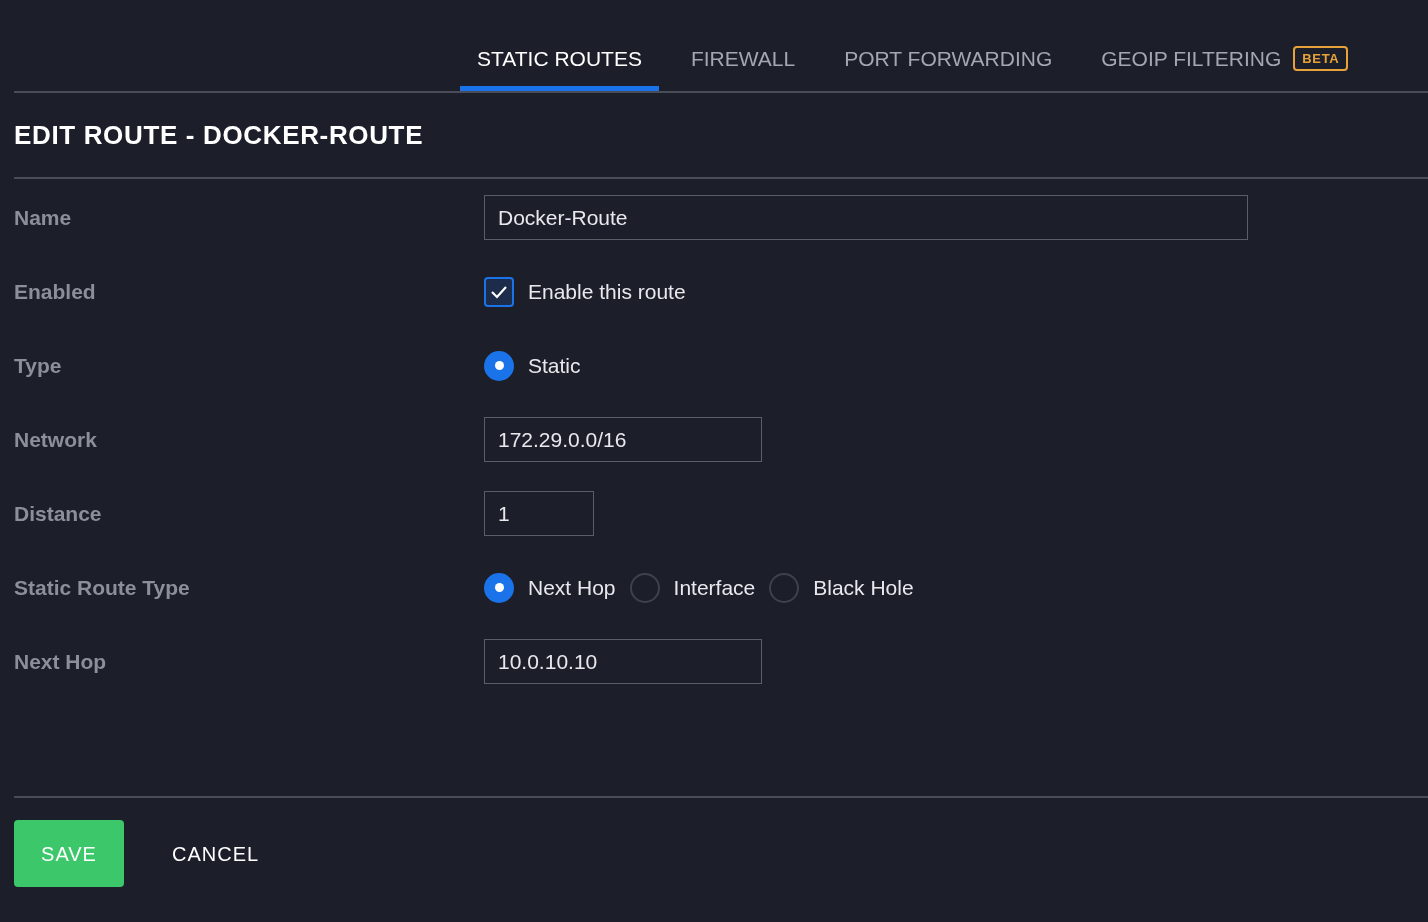  Describe the element at coordinates (56, 439) in the screenshot. I see `field-label: Network` at that location.